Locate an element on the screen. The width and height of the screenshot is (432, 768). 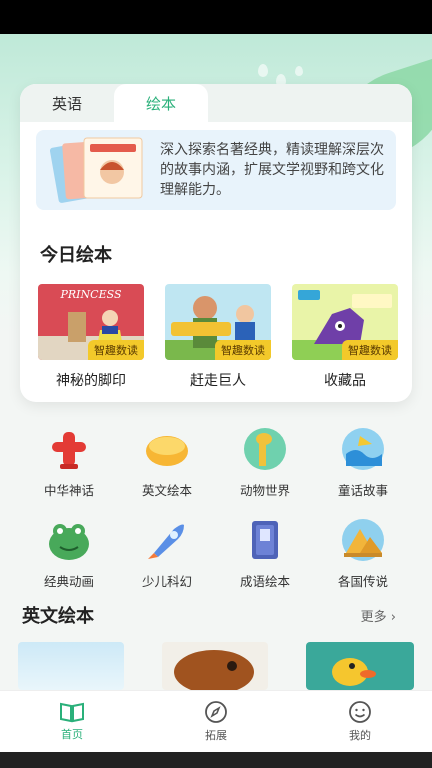
nav-label: 首页 is located at coordinates (72, 734).